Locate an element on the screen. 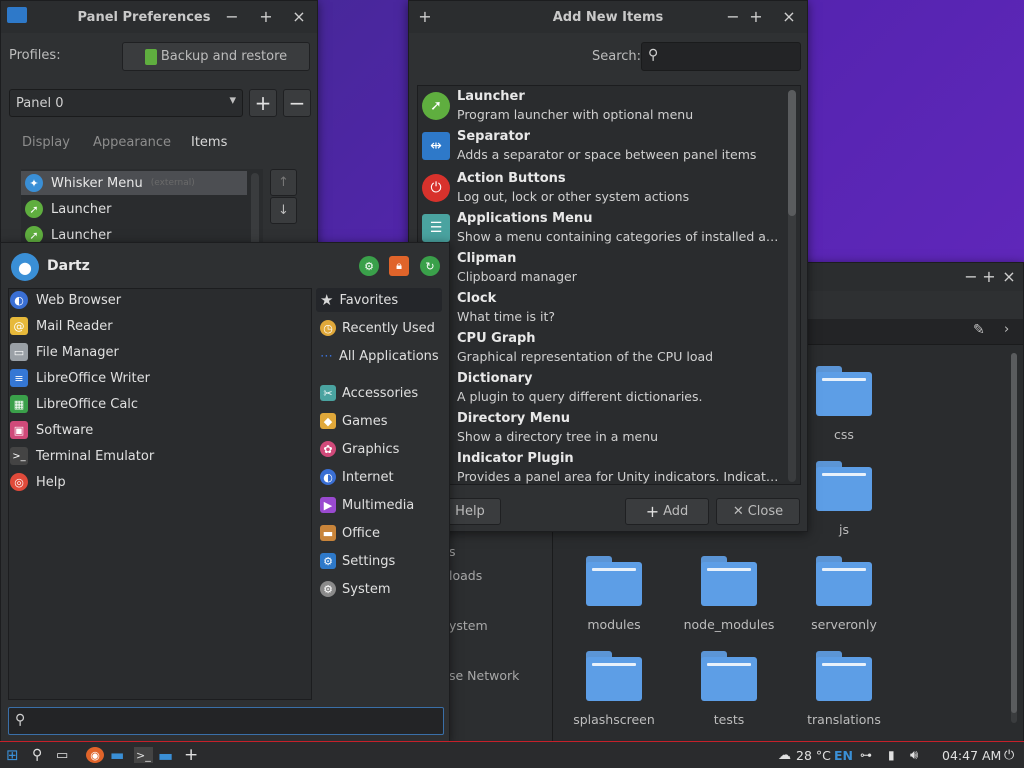 The image size is (1024, 768). list-item: ➚ Launcher is located at coordinates (134, 209).